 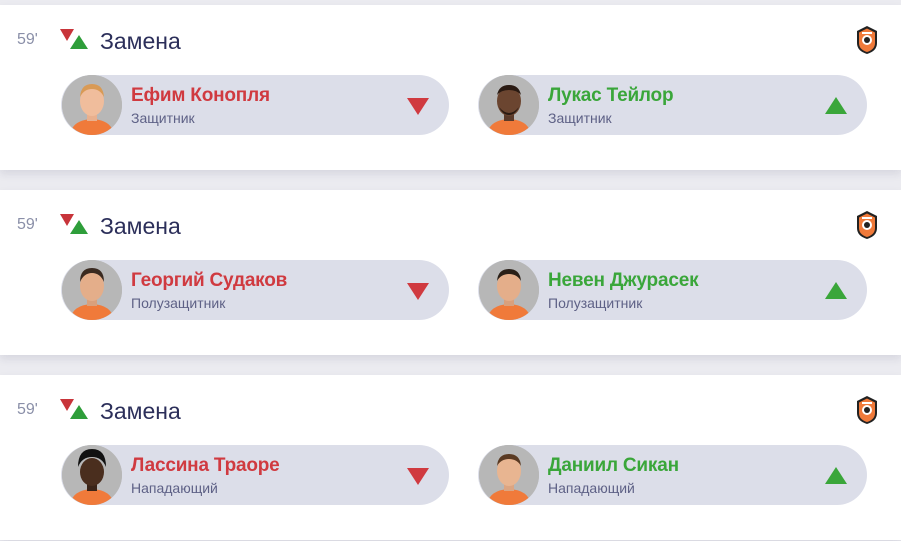 I want to click on player-name: Георгий Судаков, so click(x=209, y=280).